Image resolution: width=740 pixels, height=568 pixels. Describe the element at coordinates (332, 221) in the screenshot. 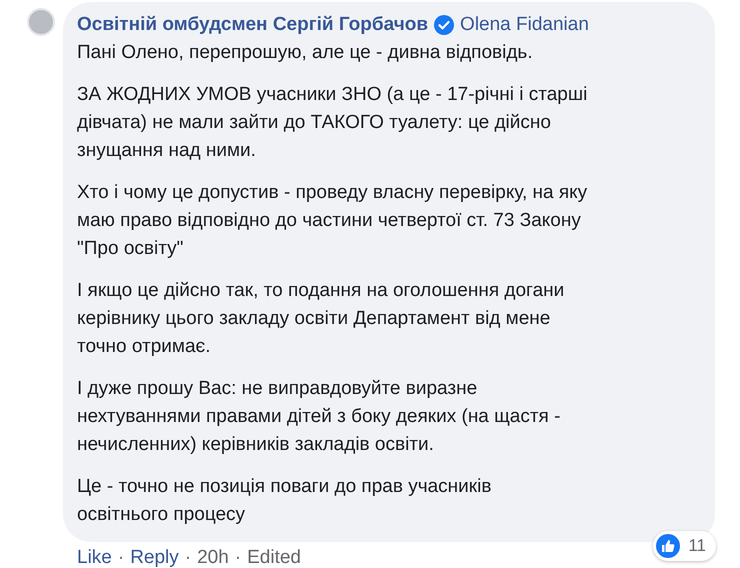

I see `comment-paragraph: Хто і чому це допустив - проведу власну перевірку, на яку маю право відповідно до частини четвертої ст. 73 Закону "Про освіту"` at that location.